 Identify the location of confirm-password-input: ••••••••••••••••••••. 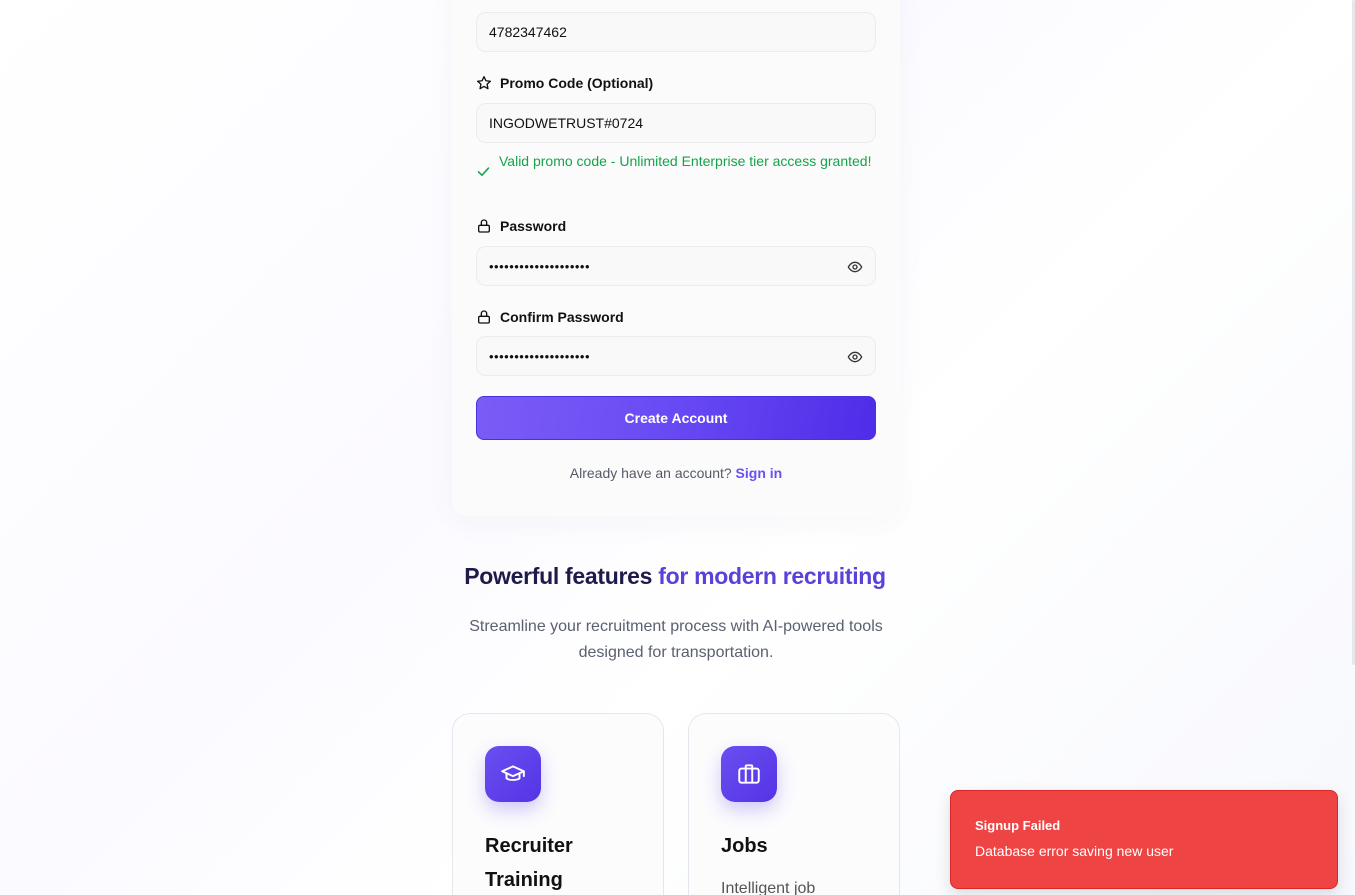
(676, 356).